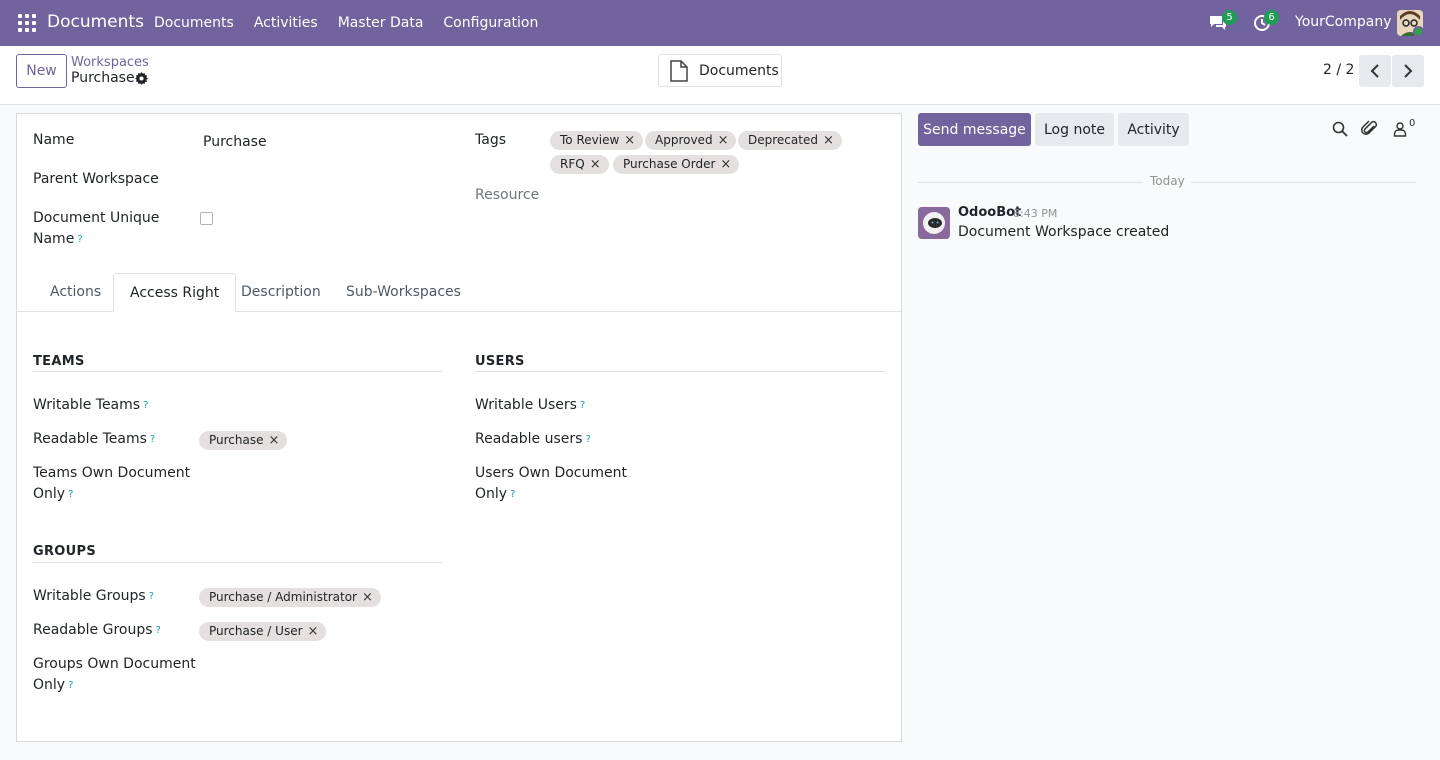 The image size is (1440, 760). I want to click on pager-previous-button, so click(1375, 71).